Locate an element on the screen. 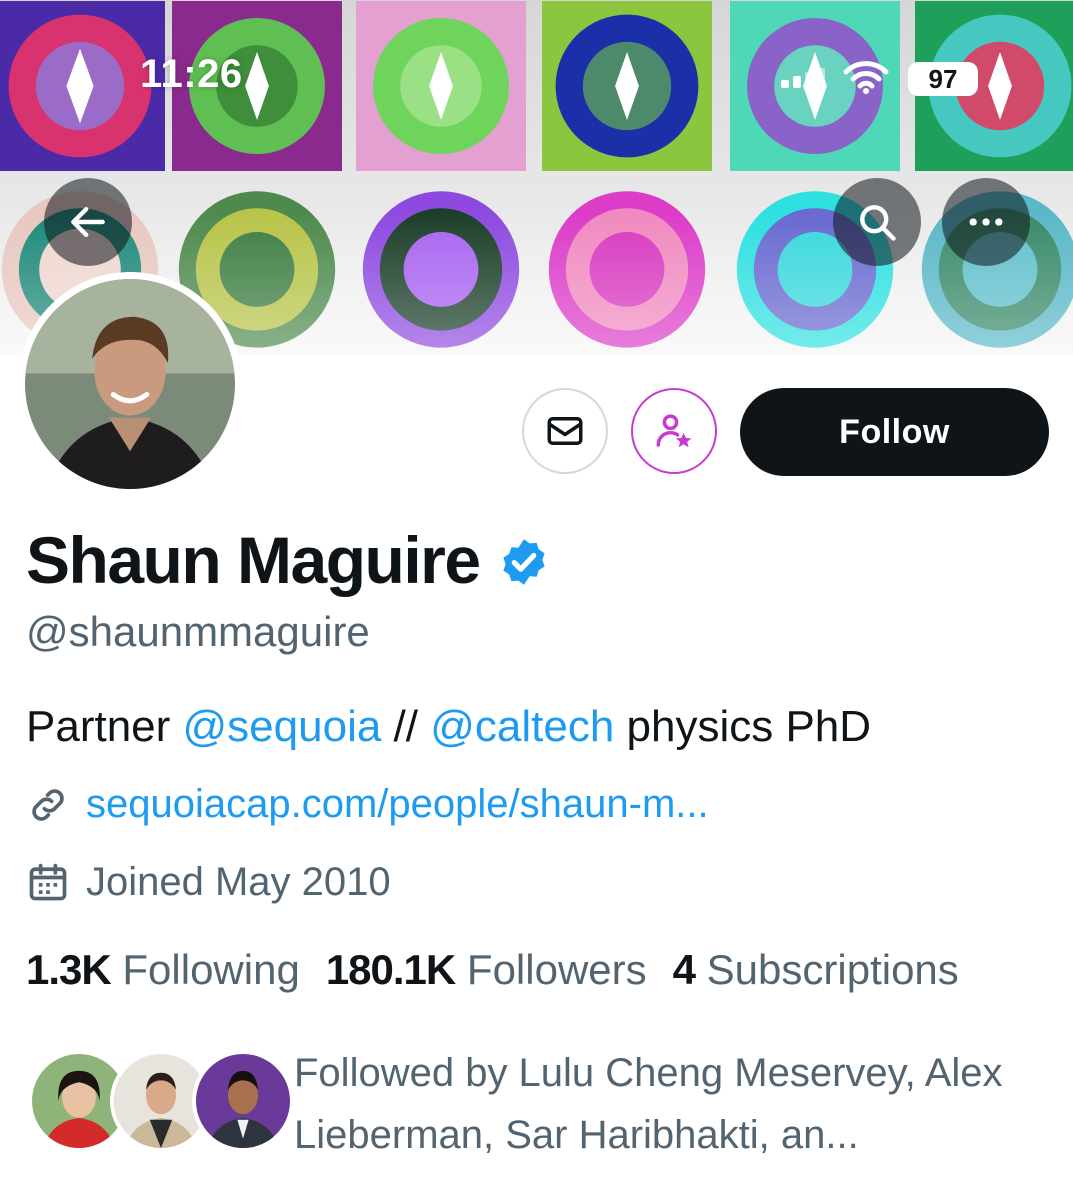 This screenshot has height=1200, width=1073. verified-badge-icon is located at coordinates (524, 562).